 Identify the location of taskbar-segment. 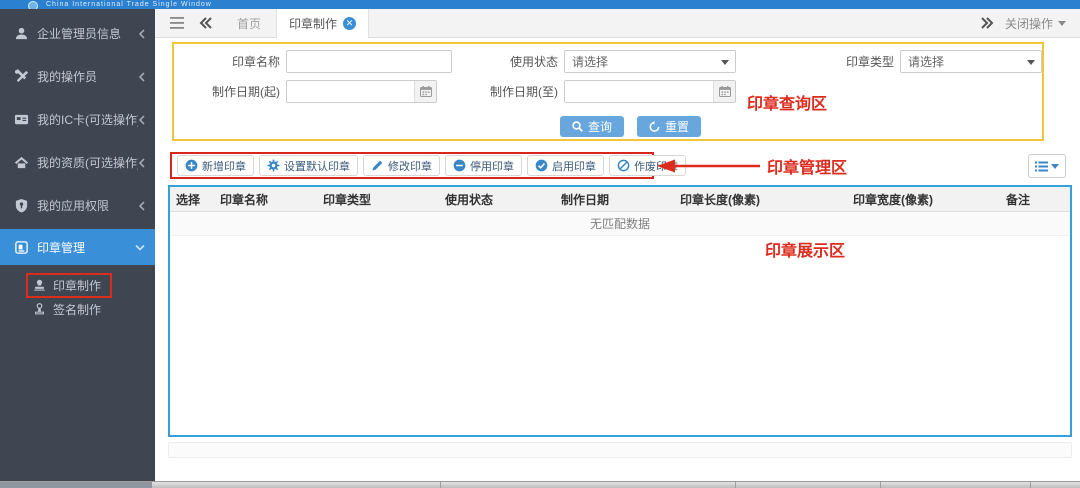
(76, 485).